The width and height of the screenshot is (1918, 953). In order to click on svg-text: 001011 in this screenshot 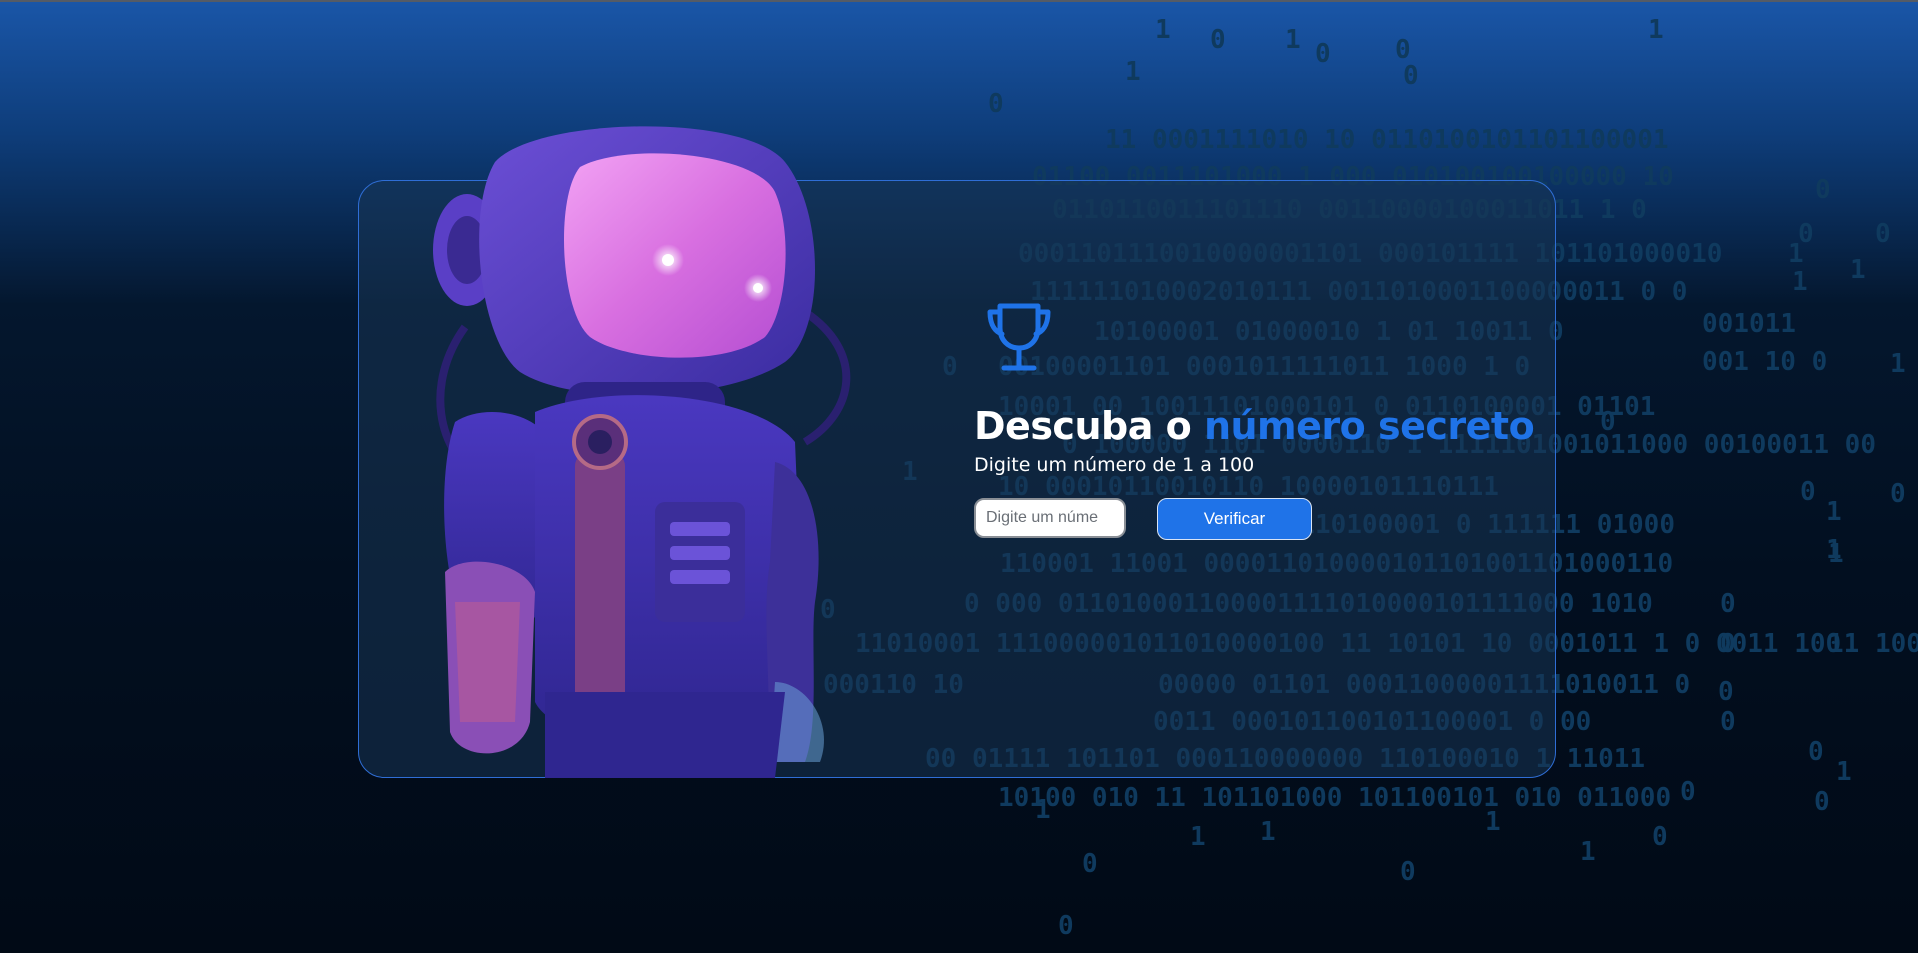, I will do `click(1749, 324)`.